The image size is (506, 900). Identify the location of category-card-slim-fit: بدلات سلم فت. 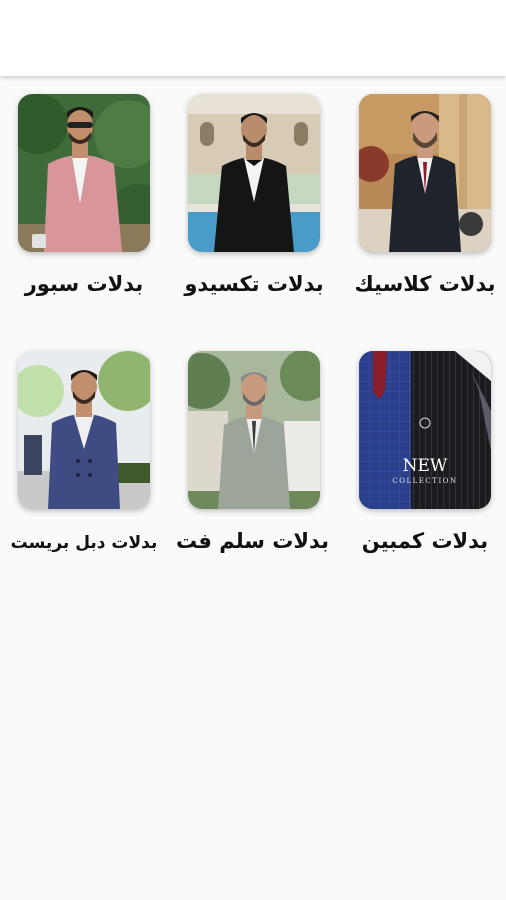
(252, 448).